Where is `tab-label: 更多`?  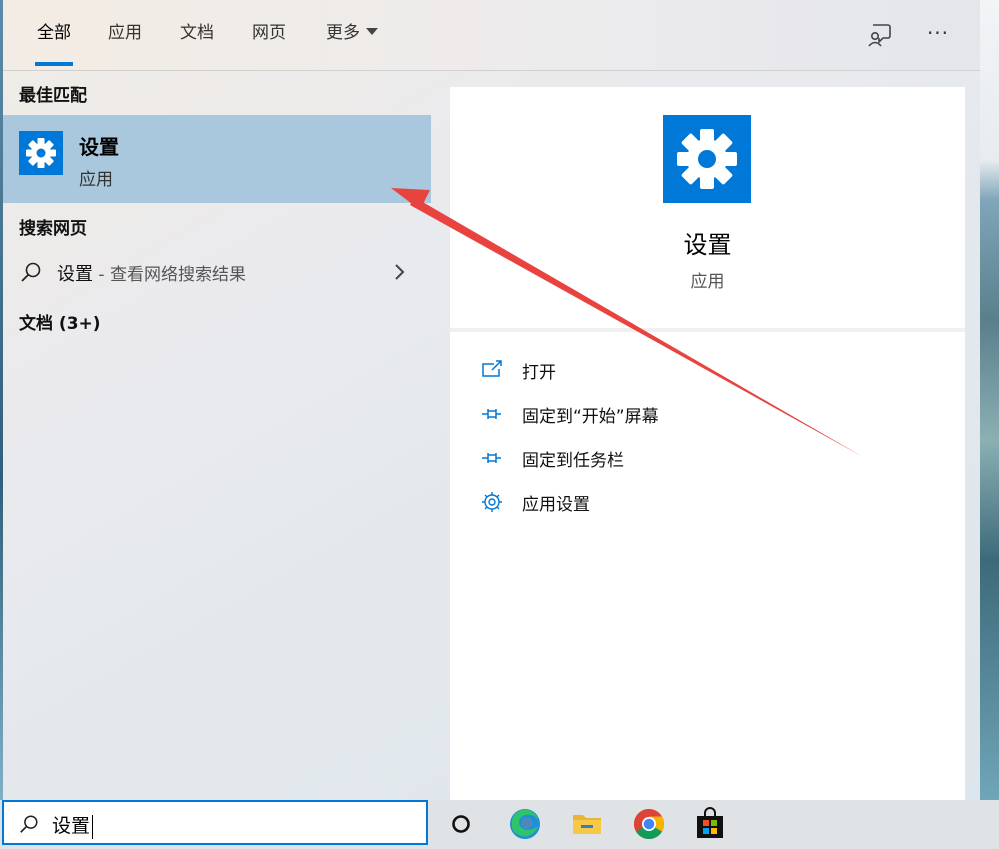
tab-label: 更多 is located at coordinates (343, 33).